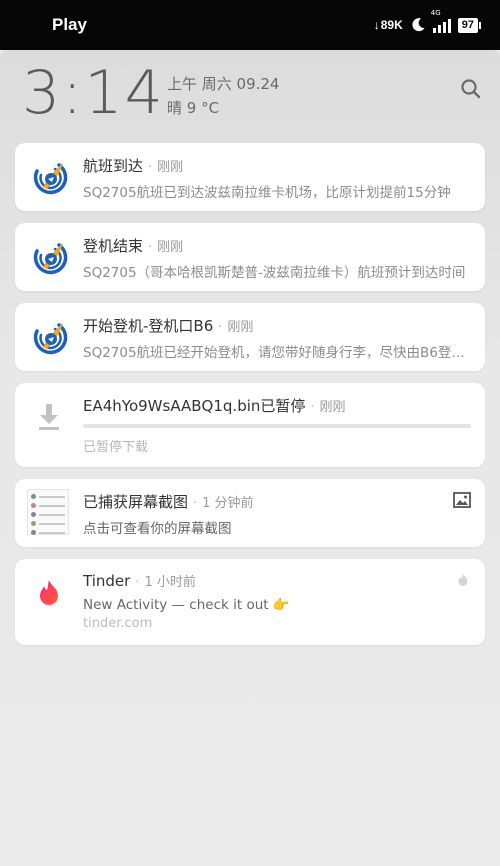 Image resolution: width=500 pixels, height=866 pixels. I want to click on signal-type: 4G, so click(435, 13).